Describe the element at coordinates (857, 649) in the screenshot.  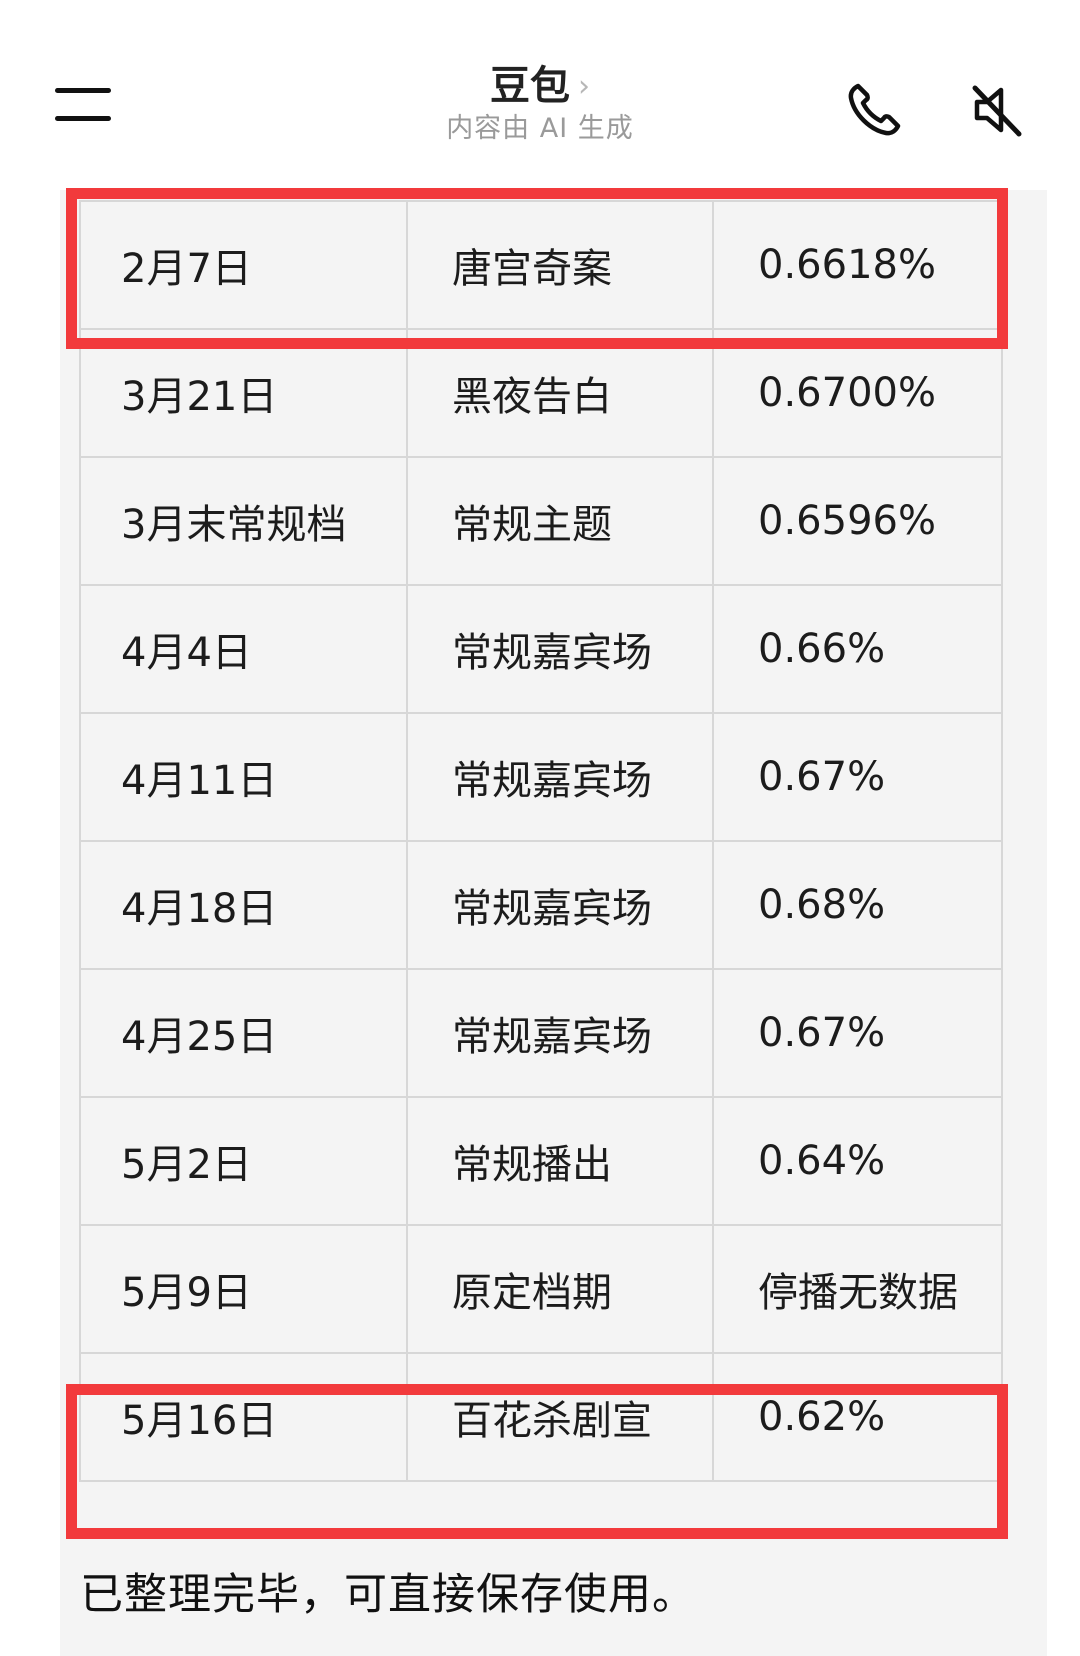
I see `rating-cell: 0.66%` at that location.